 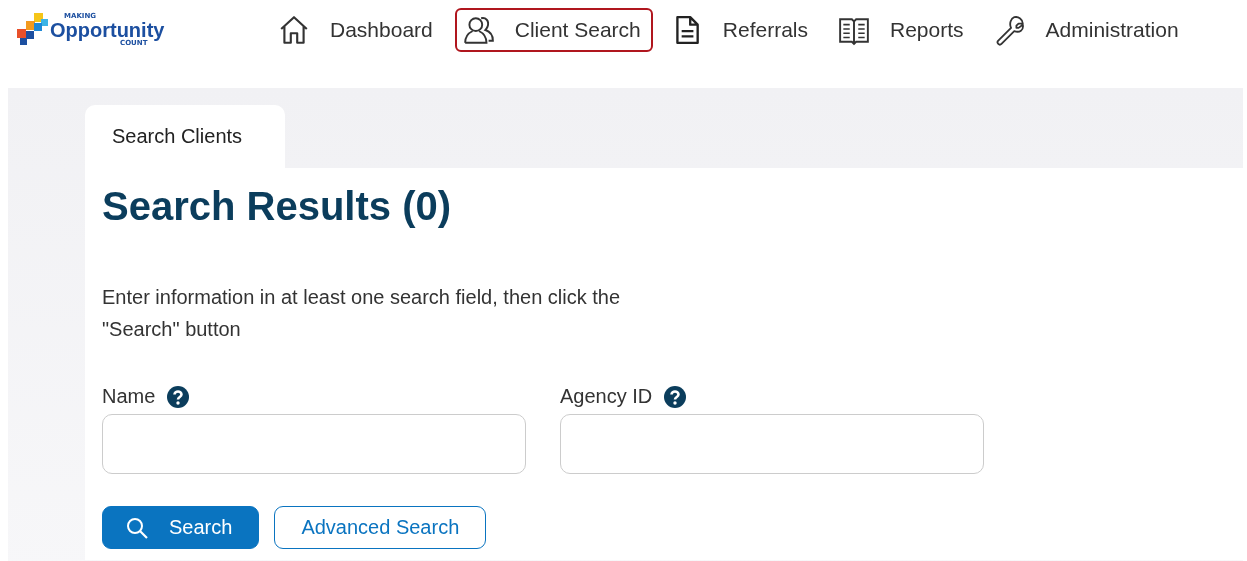 What do you see at coordinates (181, 527) in the screenshot?
I see `search-button: Search` at bounding box center [181, 527].